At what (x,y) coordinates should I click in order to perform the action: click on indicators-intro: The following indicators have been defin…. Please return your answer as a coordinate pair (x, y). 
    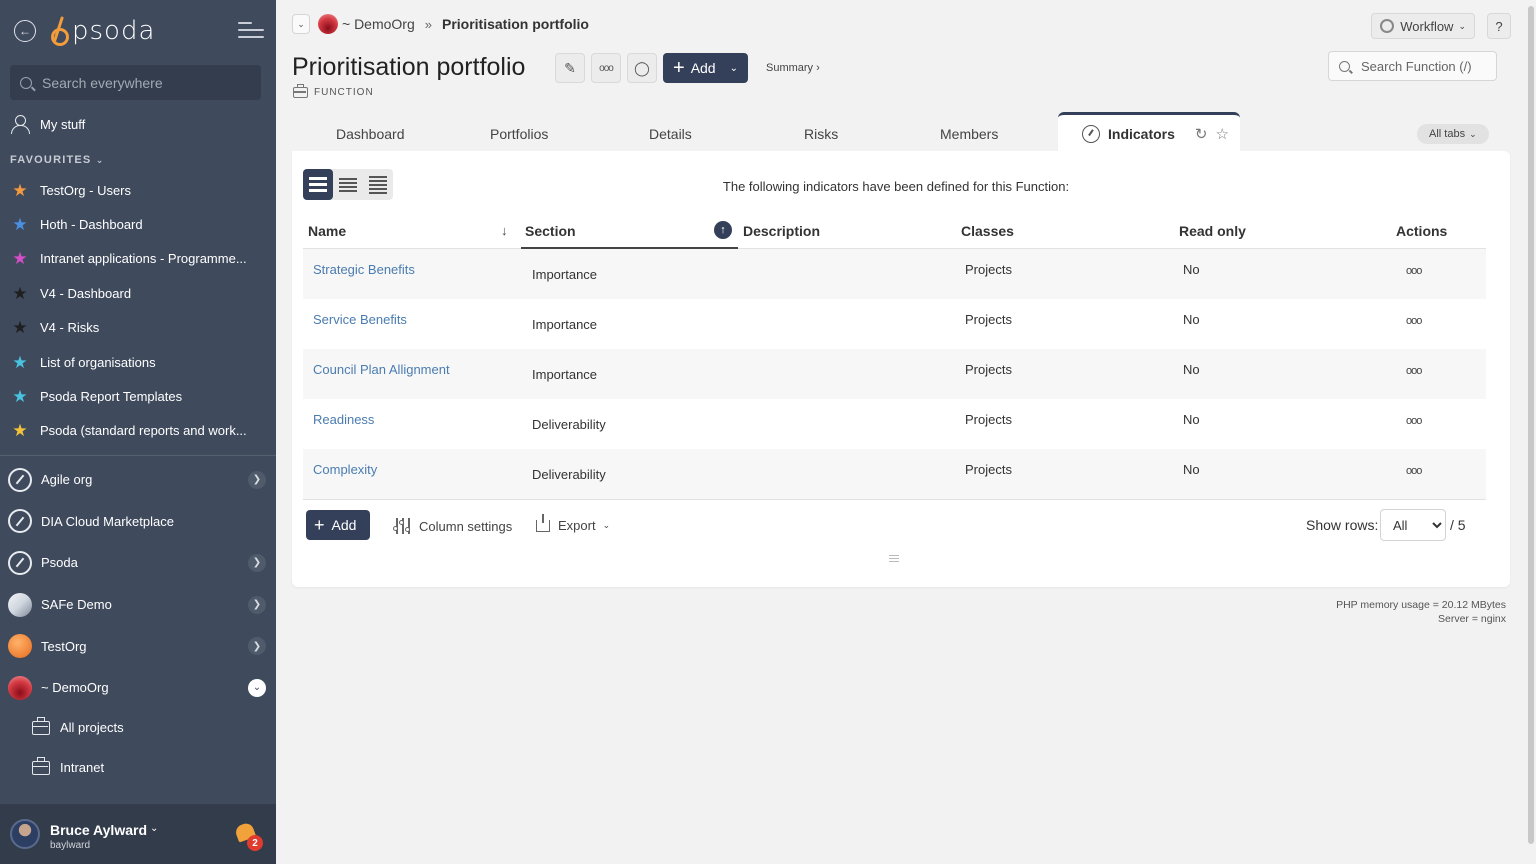
    Looking at the image, I should click on (896, 186).